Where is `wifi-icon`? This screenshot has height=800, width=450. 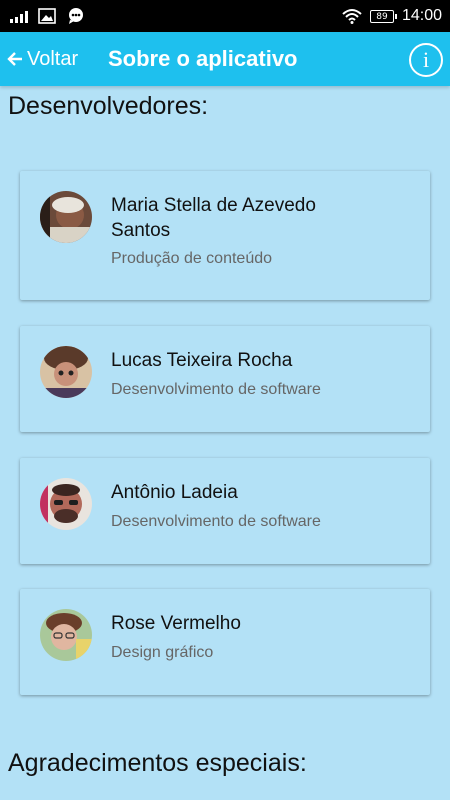 wifi-icon is located at coordinates (352, 16).